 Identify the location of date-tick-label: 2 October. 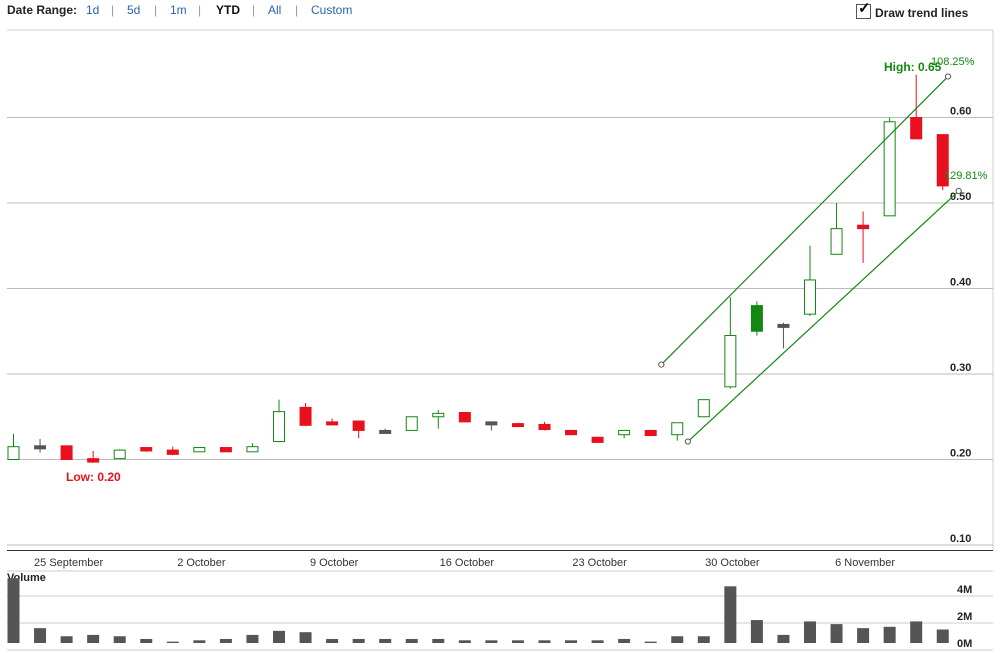
(201, 563).